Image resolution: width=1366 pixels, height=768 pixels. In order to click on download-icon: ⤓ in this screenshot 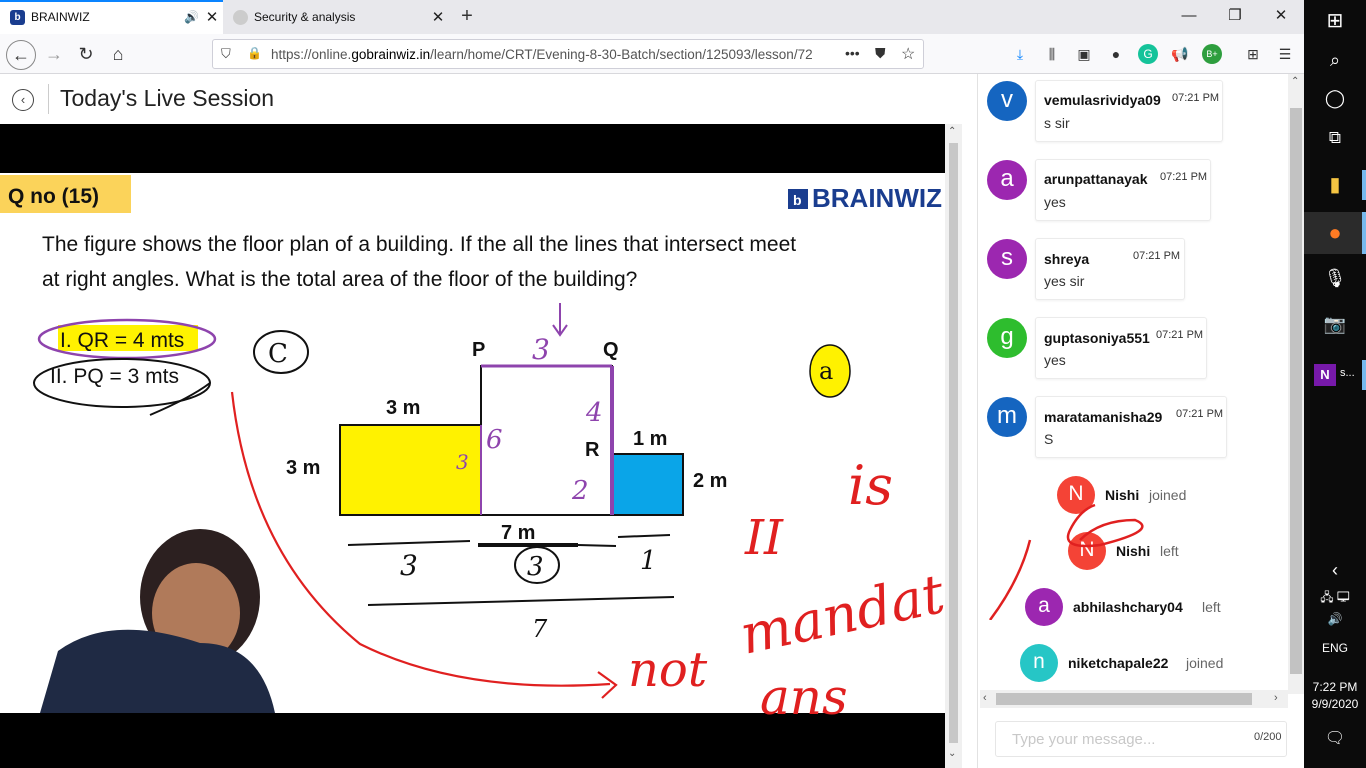, I will do `click(1020, 54)`.